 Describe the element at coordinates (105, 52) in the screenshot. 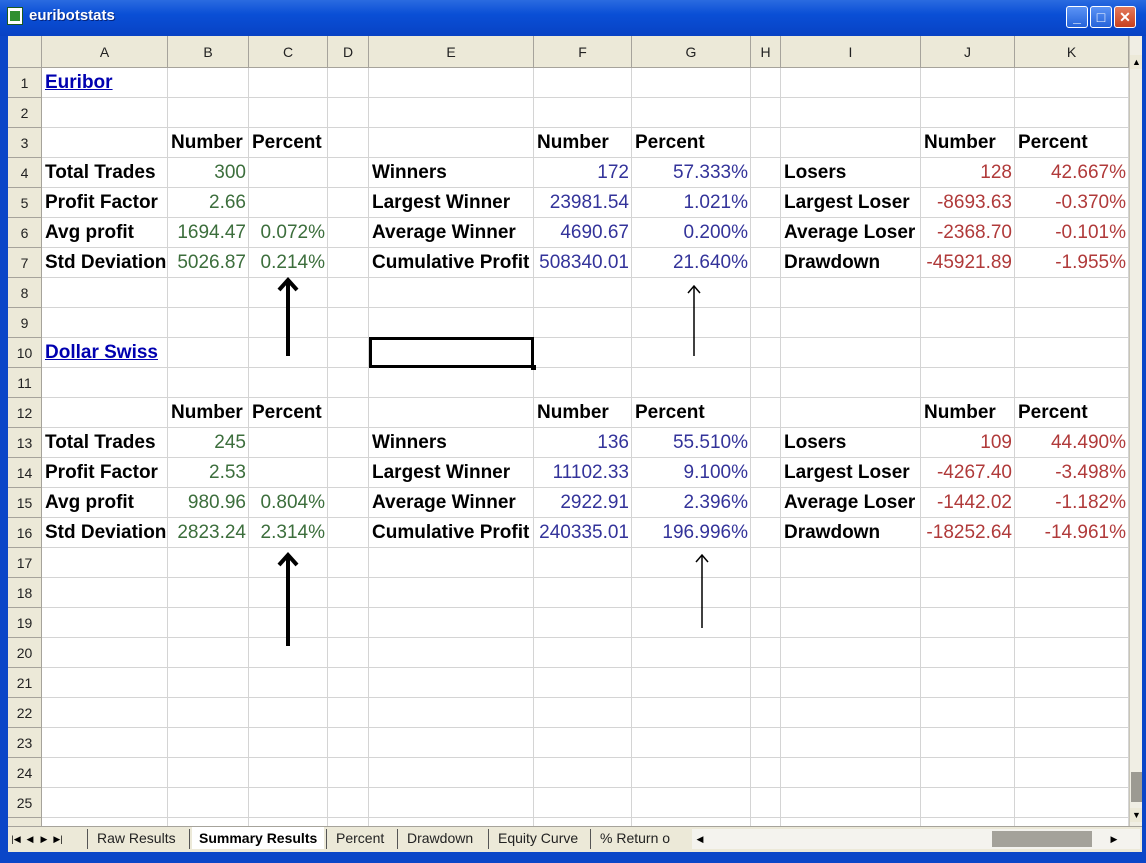

I see `column-header-a: A` at that location.